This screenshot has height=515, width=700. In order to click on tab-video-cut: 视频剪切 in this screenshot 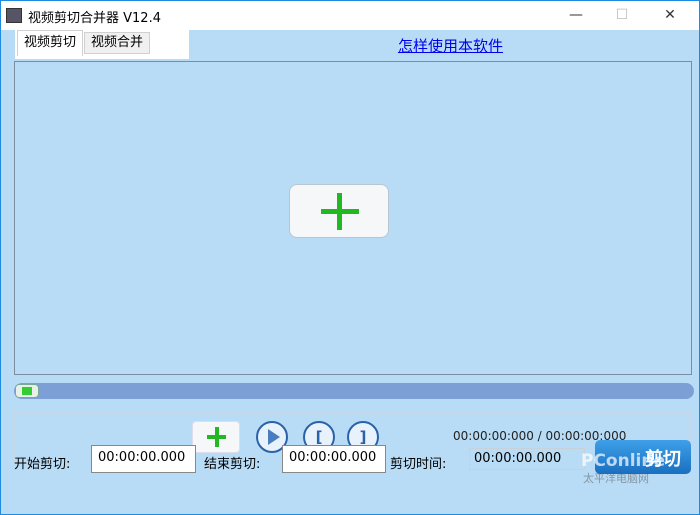, I will do `click(50, 43)`.